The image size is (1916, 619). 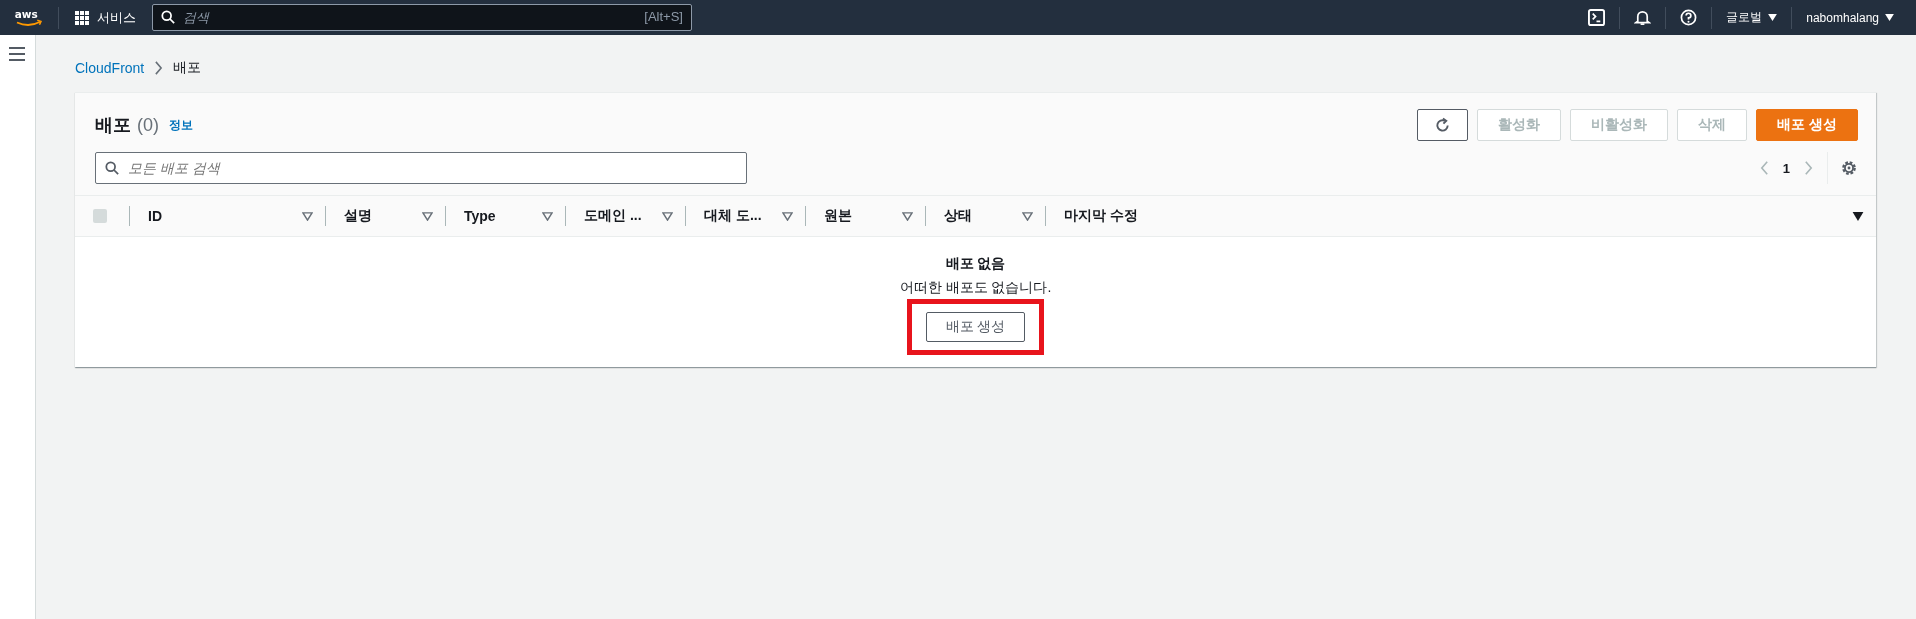 I want to click on aws-logo: aws, so click(x=29, y=17).